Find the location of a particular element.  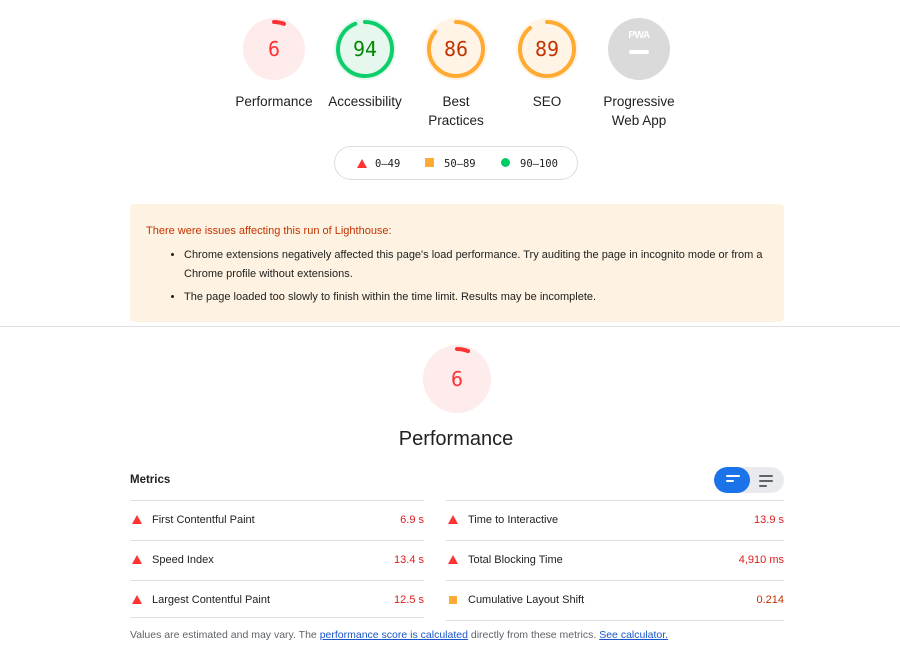

metric-row: Cumulative Layout Shift 0.214 is located at coordinates (615, 600).